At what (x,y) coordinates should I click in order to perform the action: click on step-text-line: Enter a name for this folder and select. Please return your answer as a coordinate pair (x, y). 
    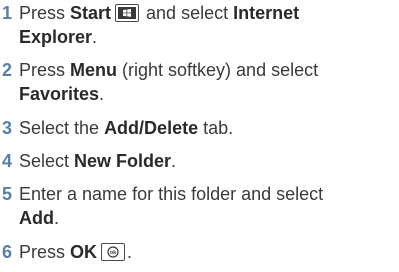
    Looking at the image, I should click on (207, 194).